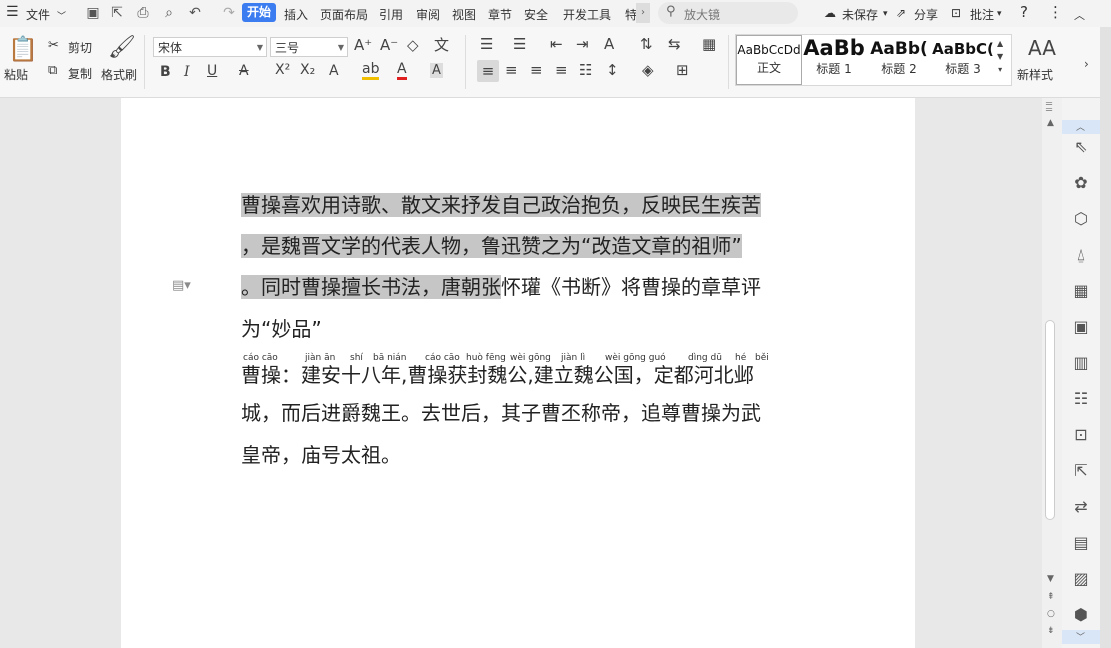  Describe the element at coordinates (1081, 255) in the screenshot. I see `text-tool-icon: ⍙` at that location.